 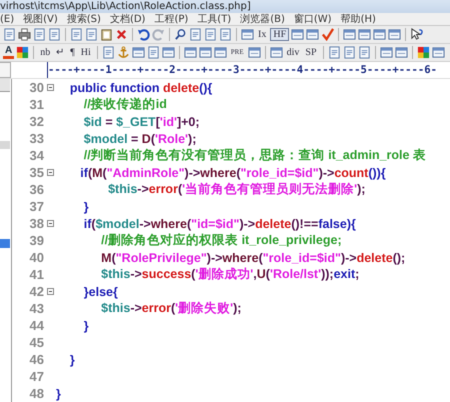 I want to click on cross-icon, so click(x=121, y=34).